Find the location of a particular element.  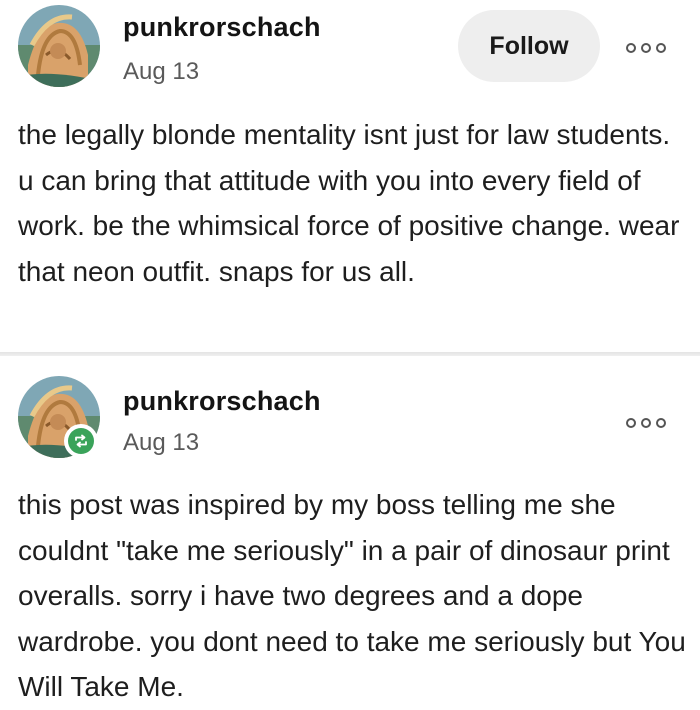

reblog-badge is located at coordinates (81, 441).